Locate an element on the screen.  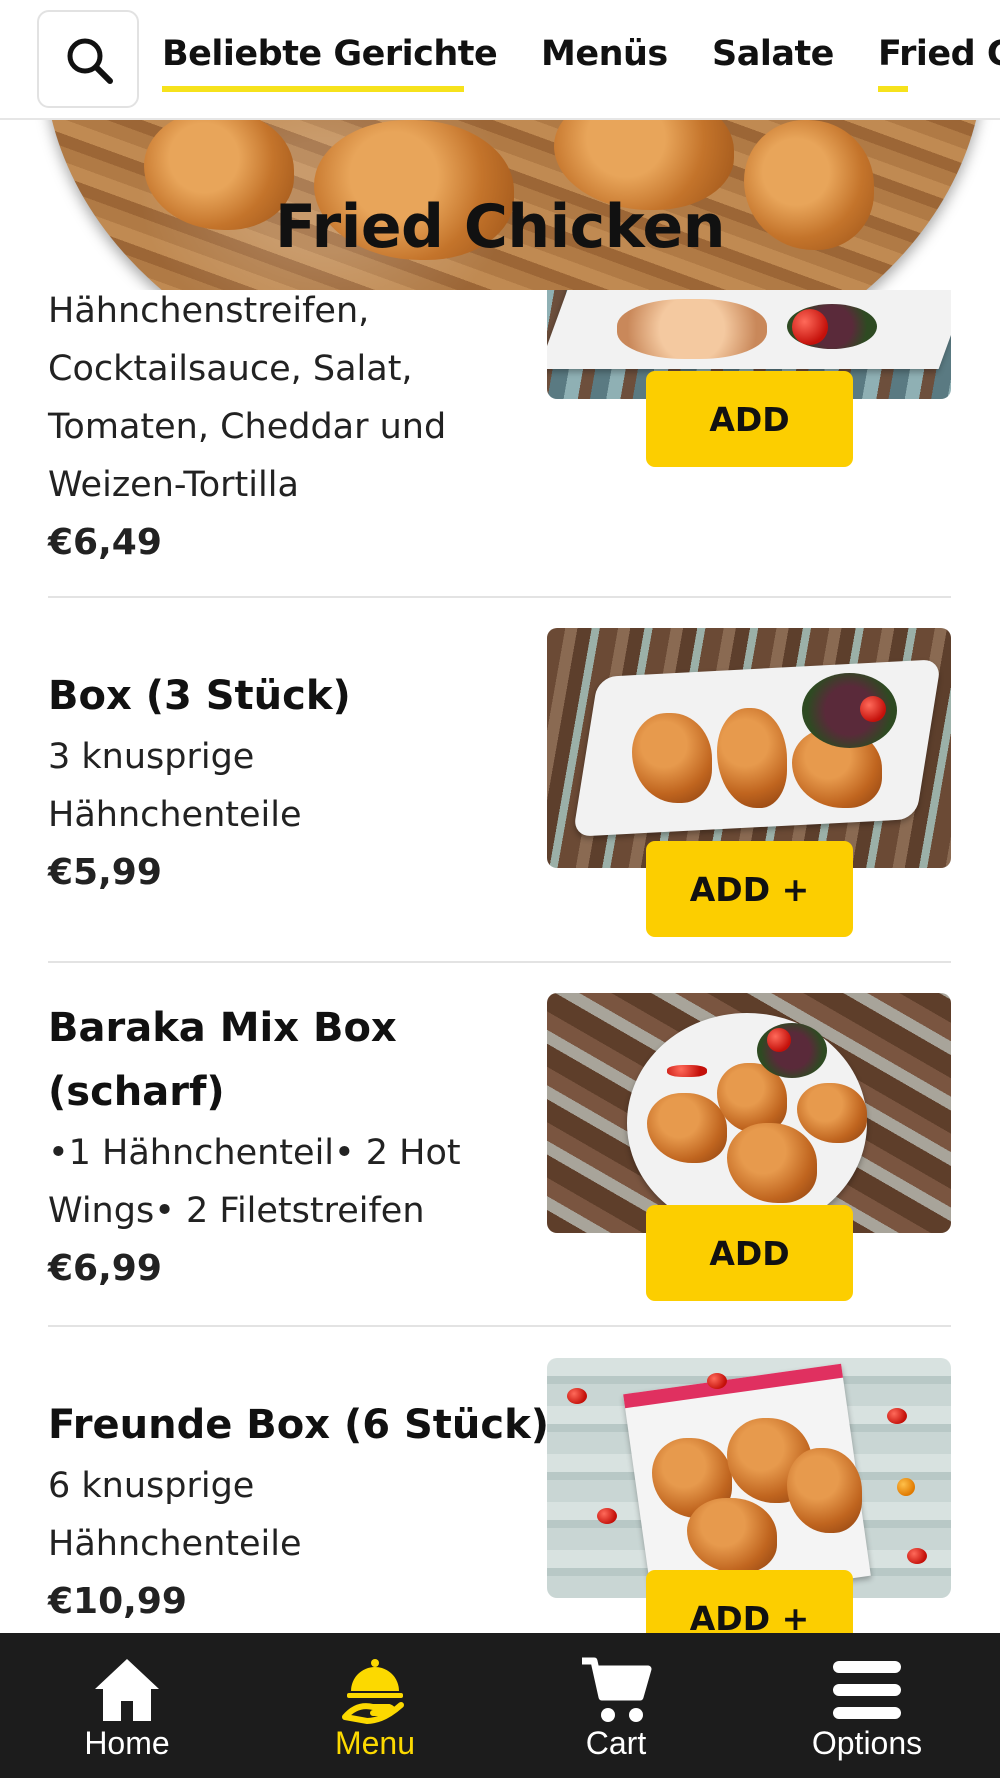
nav-label: Cart is located at coordinates (616, 1743).